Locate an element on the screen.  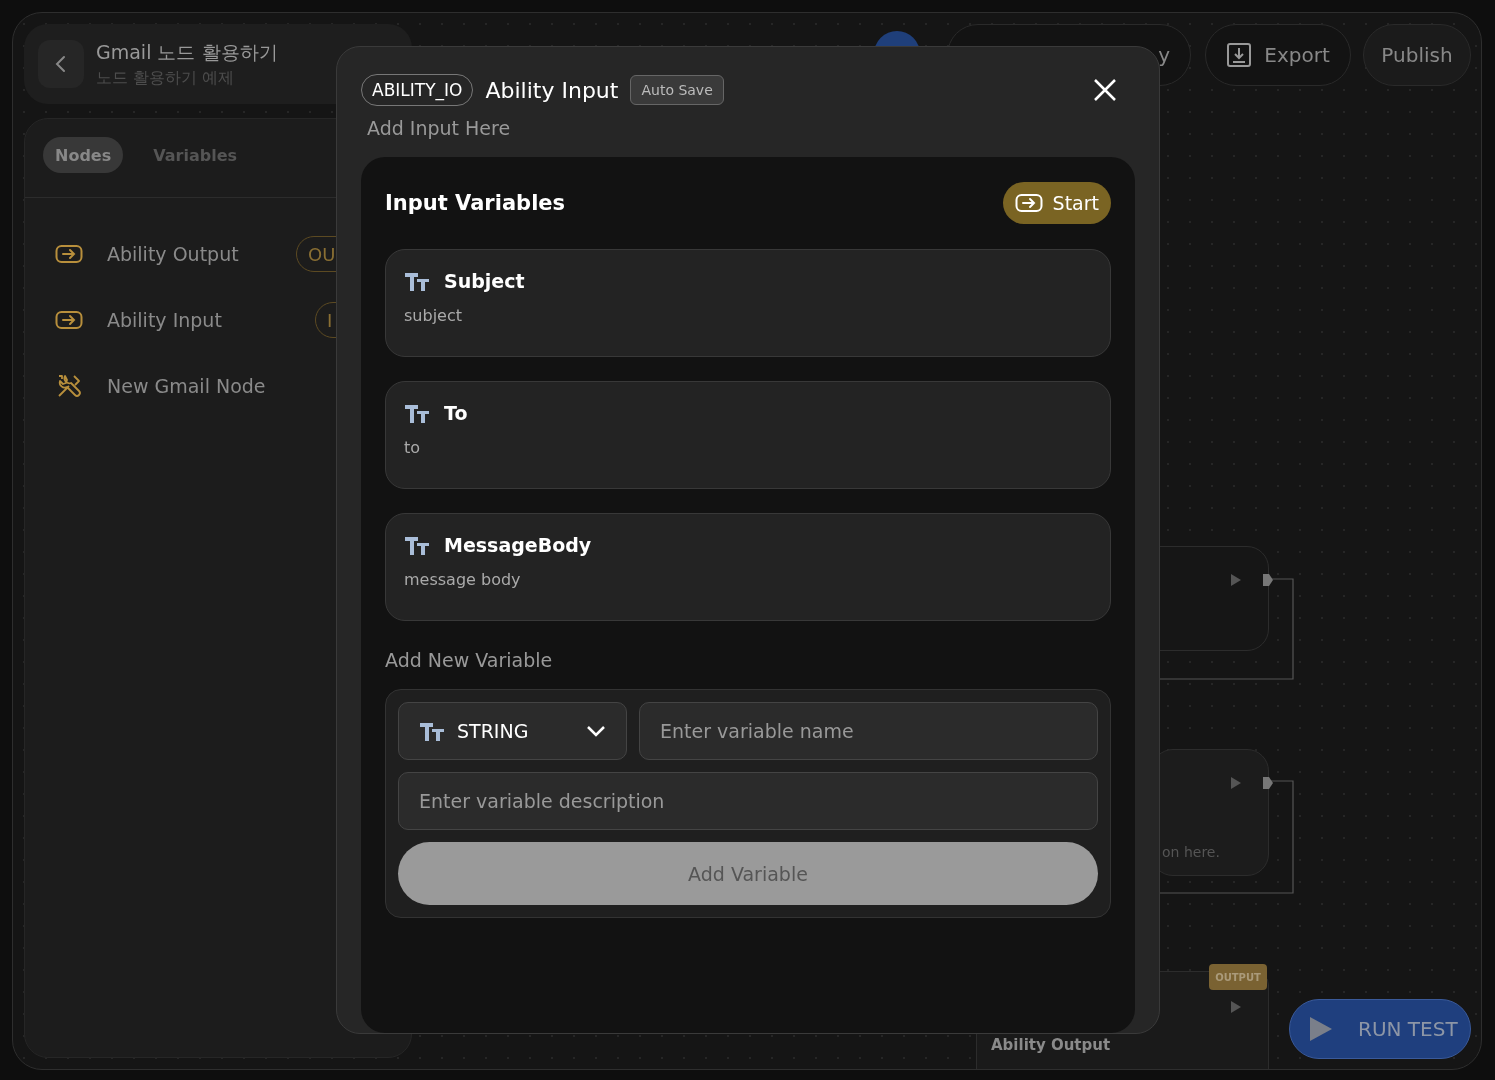
panel-title: Input Variables is located at coordinates (475, 203).